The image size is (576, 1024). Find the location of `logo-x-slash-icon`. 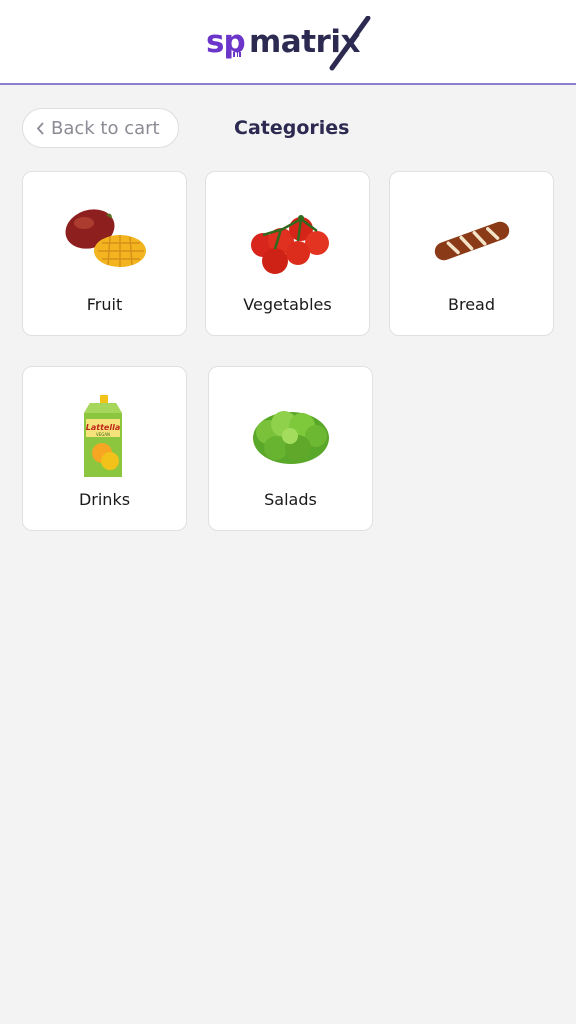

logo-x-slash-icon is located at coordinates (350, 43).